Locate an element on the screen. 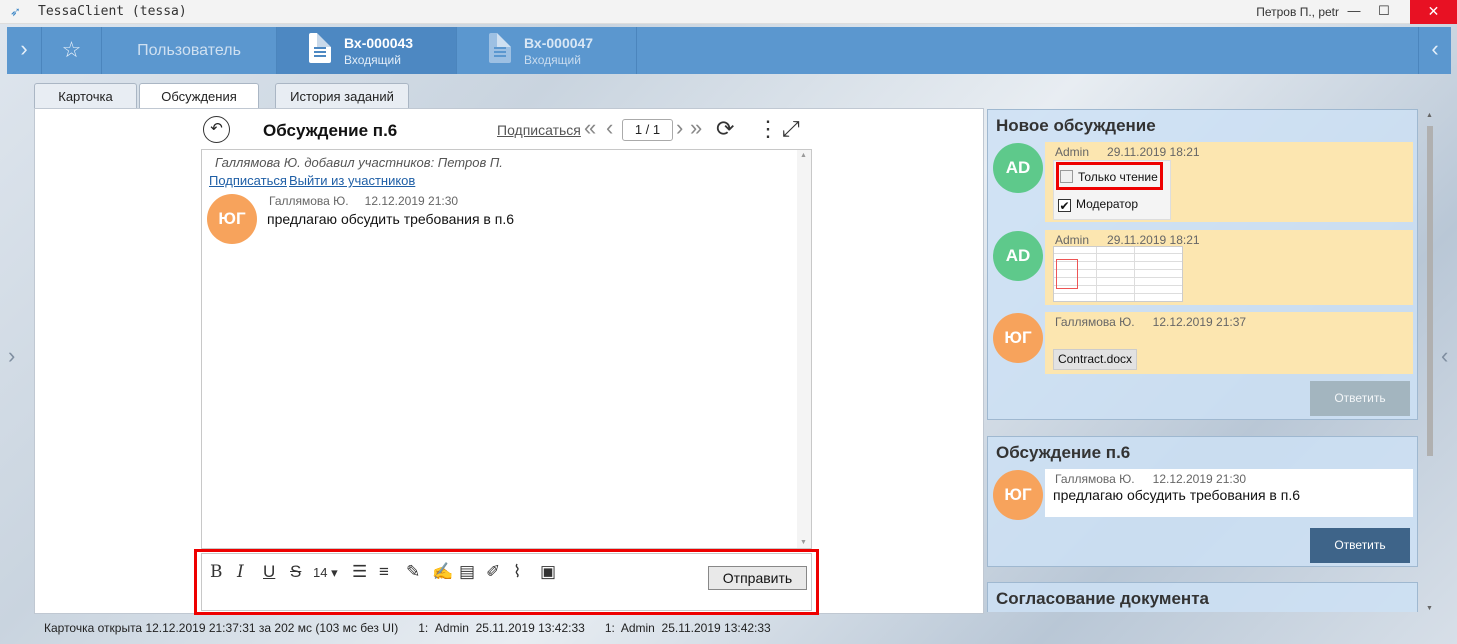 The image size is (1457, 644). font-size-select: 14 ▾ is located at coordinates (325, 573).